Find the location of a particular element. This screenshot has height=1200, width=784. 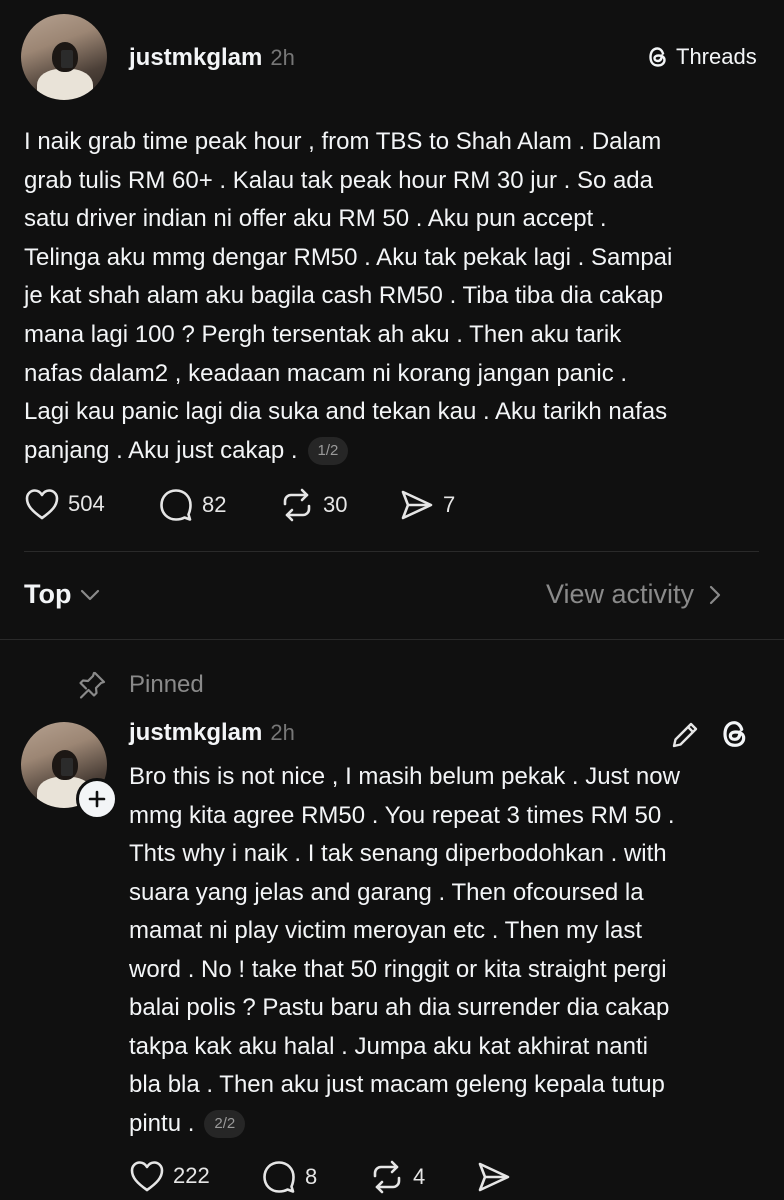

reply-button: 82 is located at coordinates (192, 505).